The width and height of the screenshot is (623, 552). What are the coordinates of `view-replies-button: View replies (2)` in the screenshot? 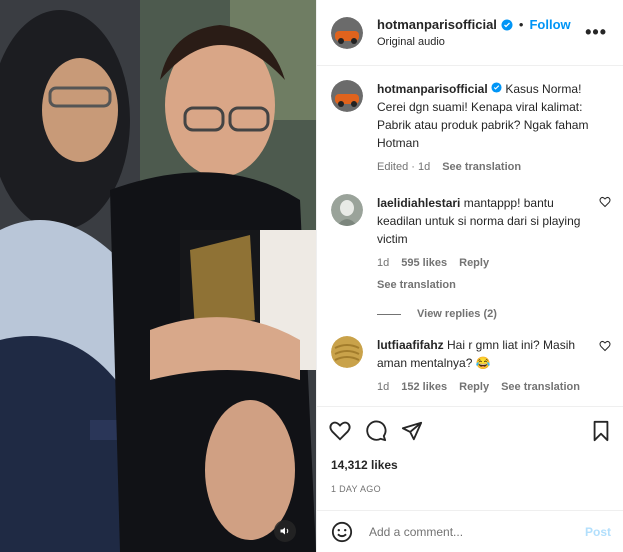 It's located at (500, 314).